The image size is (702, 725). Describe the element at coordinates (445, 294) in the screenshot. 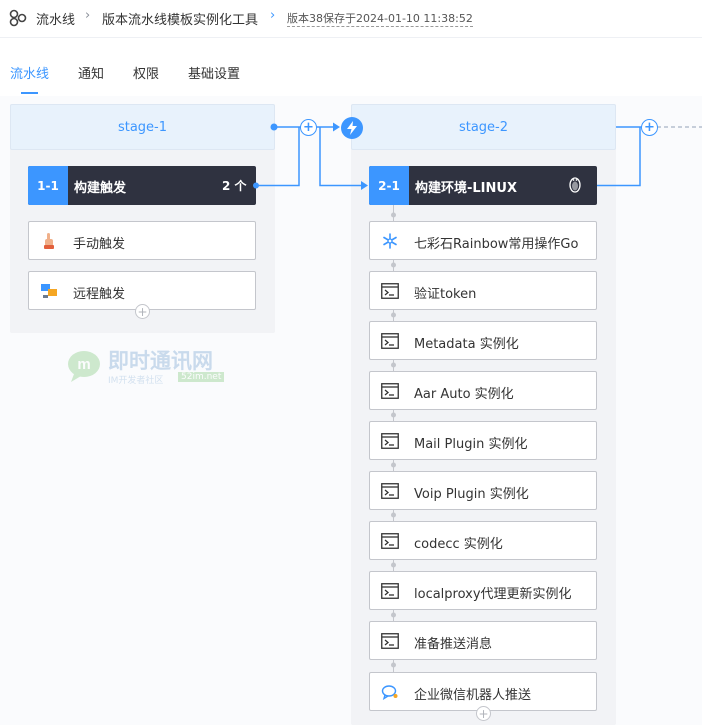

I see `atom-label: 验证token` at that location.